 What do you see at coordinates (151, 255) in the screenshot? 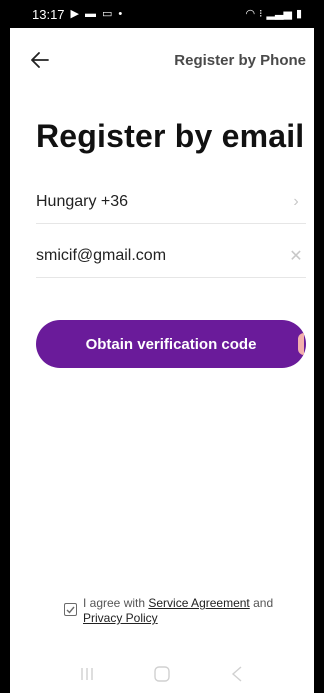
I see `email-input` at bounding box center [151, 255].